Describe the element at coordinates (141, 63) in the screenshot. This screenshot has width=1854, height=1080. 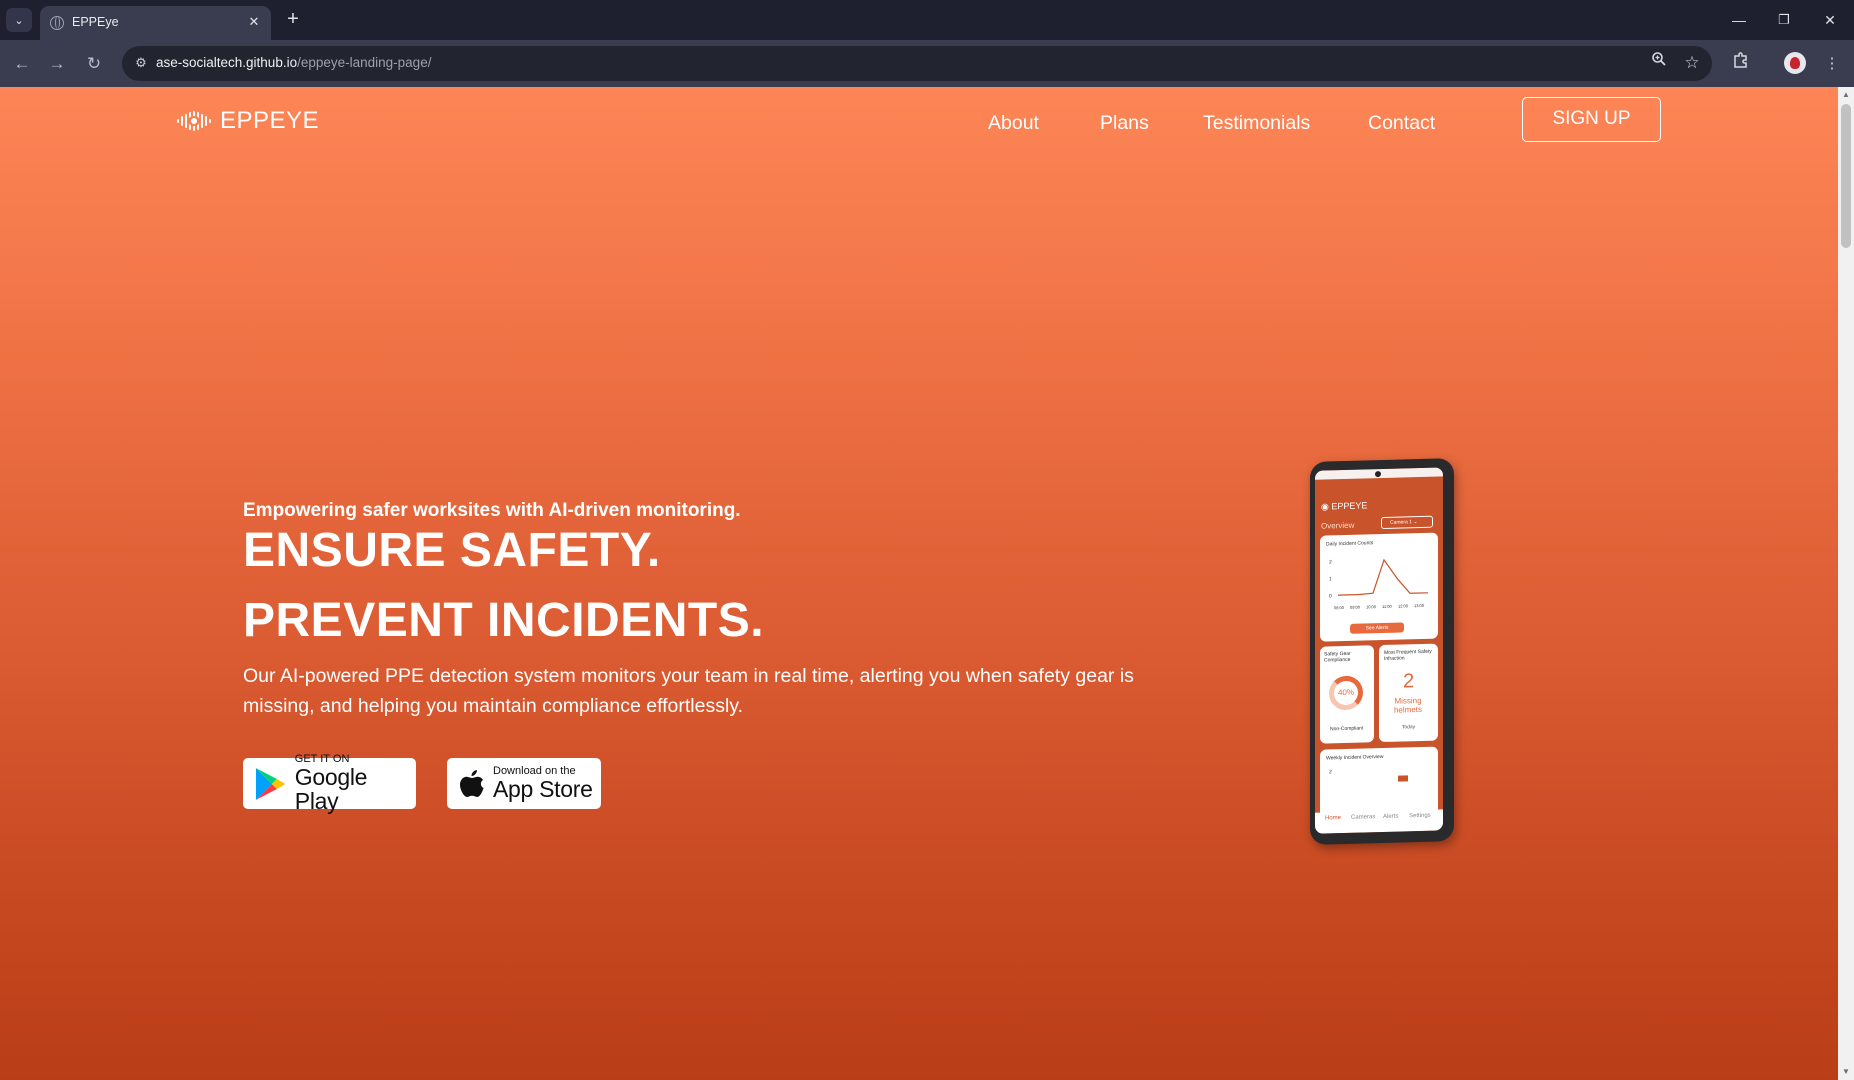
I see `site-info-icon: ⚙` at that location.